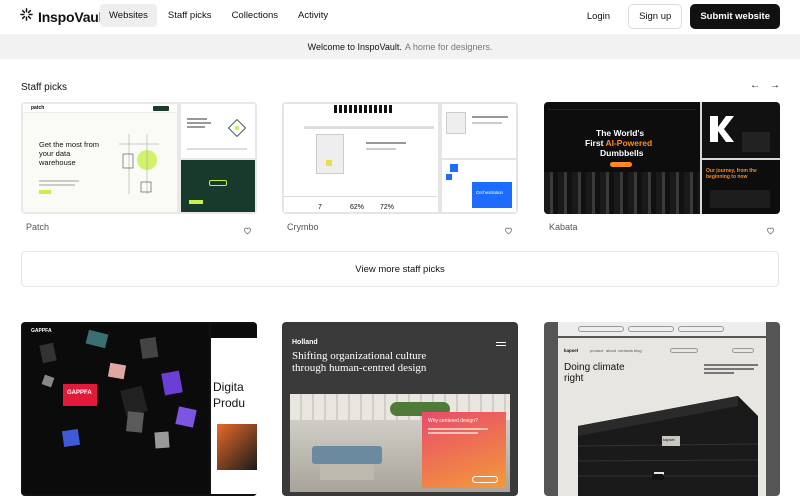  I want to click on card-label-kabata: Kabata, so click(563, 227).